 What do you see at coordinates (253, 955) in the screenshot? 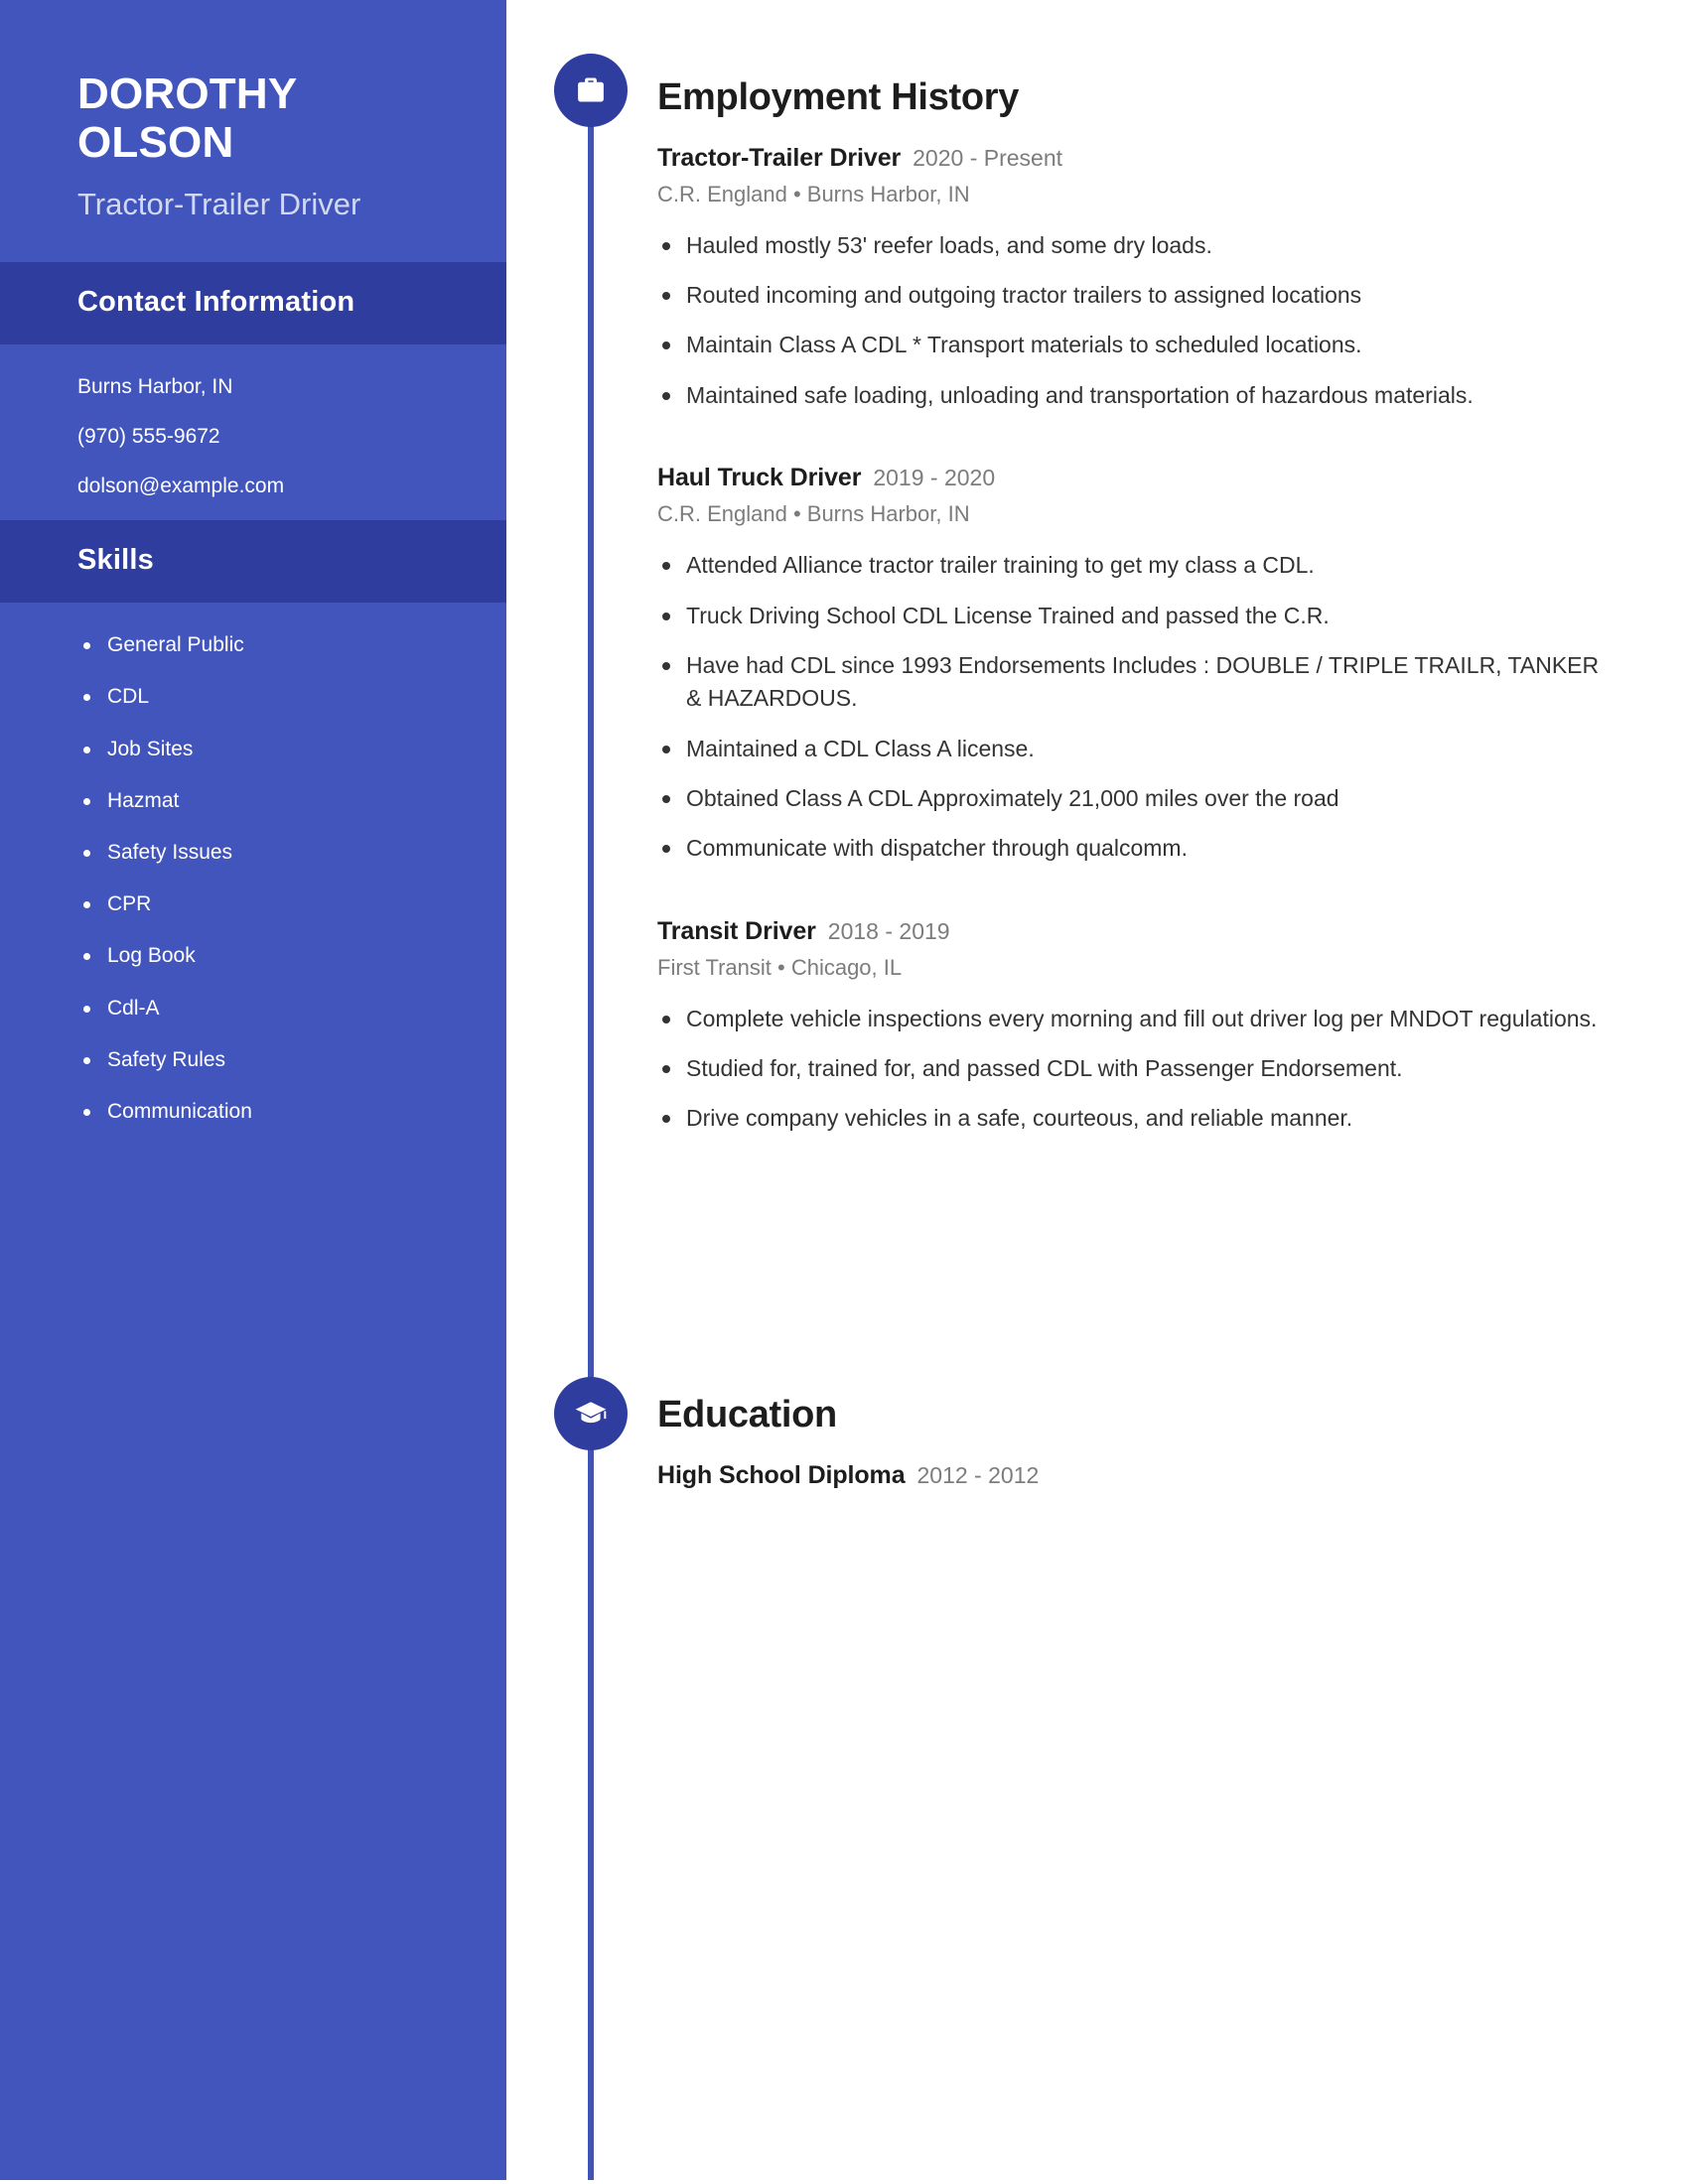
I see `skill-item: Log Book` at bounding box center [253, 955].